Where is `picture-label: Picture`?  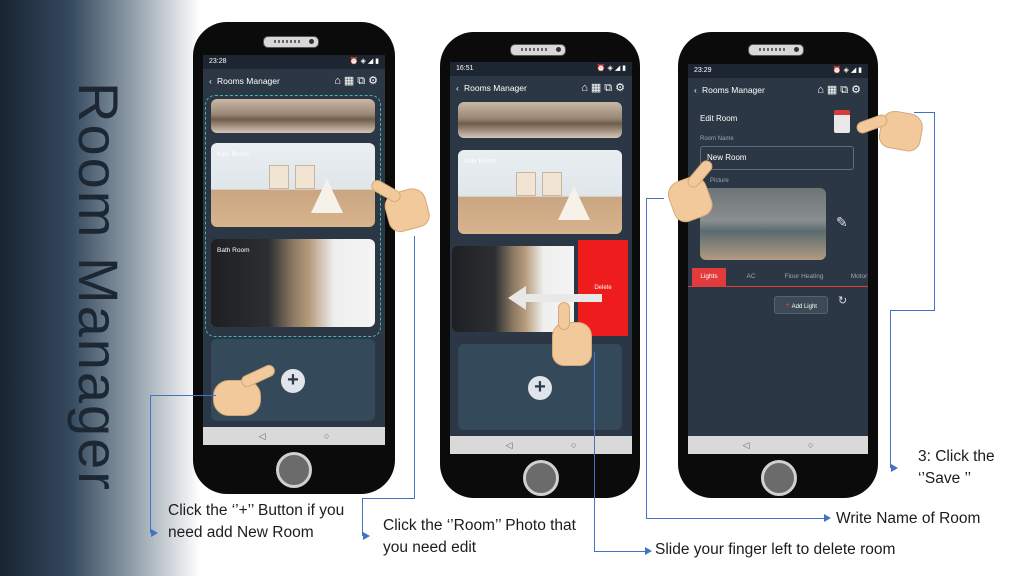 picture-label: Picture is located at coordinates (719, 181).